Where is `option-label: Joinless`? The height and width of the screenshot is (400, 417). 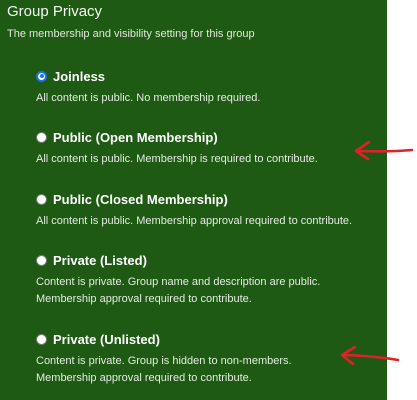 option-label: Joinless is located at coordinates (79, 76).